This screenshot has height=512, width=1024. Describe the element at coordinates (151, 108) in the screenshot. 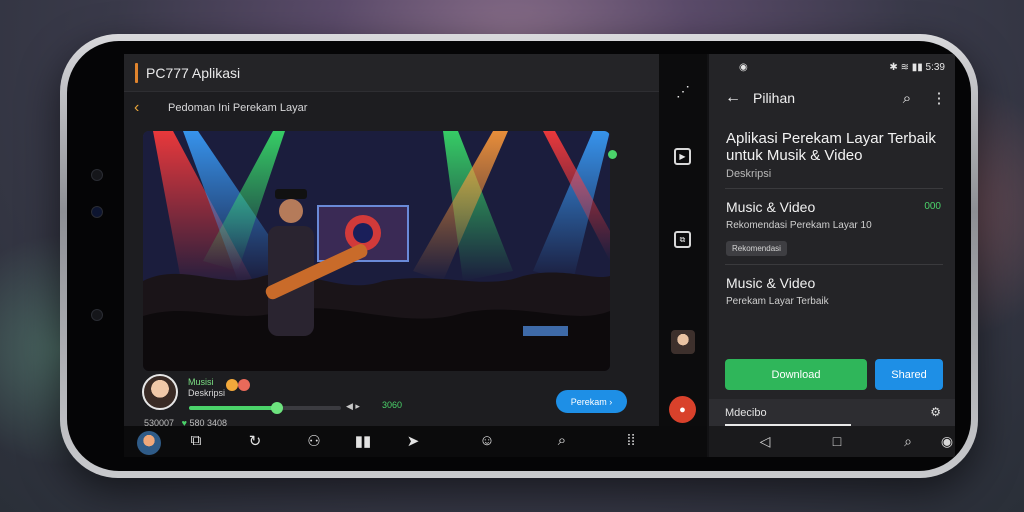

I see `chevron-left-icon: ‹` at that location.